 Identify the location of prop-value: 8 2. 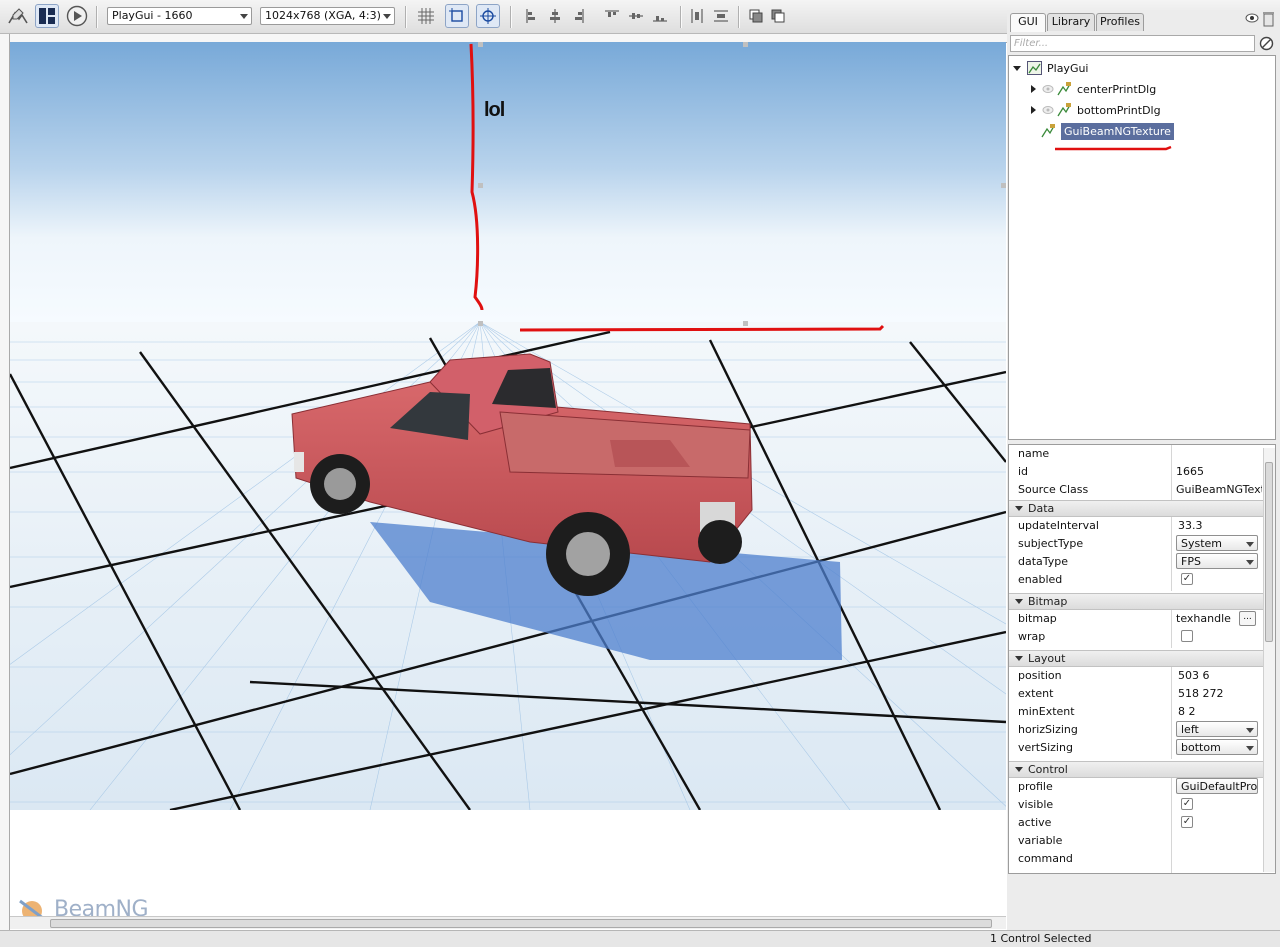
(1221, 711).